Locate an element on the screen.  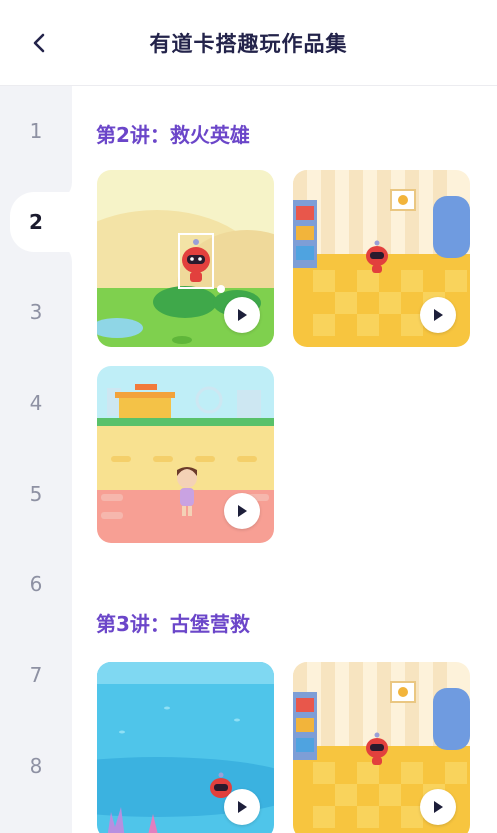
sidebar-item-4: 4 is located at coordinates (36, 403).